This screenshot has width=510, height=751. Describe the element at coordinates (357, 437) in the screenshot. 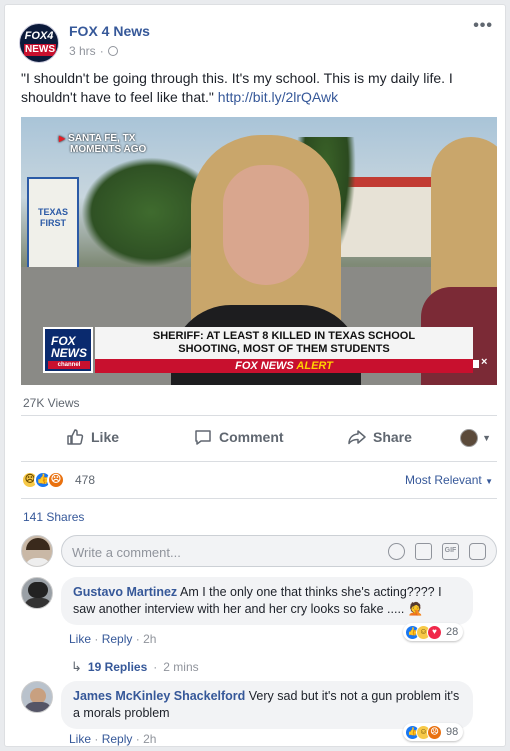

I see `share-icon` at that location.